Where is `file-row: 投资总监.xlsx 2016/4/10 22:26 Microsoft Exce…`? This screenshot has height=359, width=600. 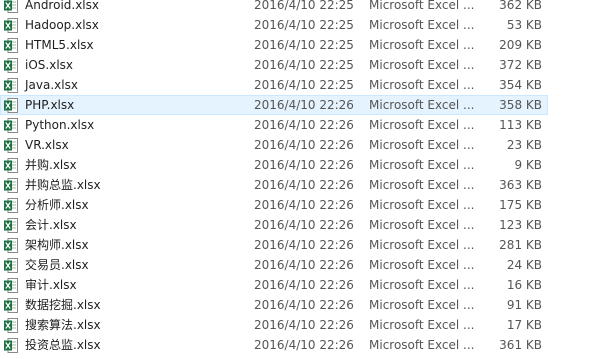 file-row: 投资总监.xlsx 2016/4/10 22:26 Microsoft Exce… is located at coordinates (274, 345).